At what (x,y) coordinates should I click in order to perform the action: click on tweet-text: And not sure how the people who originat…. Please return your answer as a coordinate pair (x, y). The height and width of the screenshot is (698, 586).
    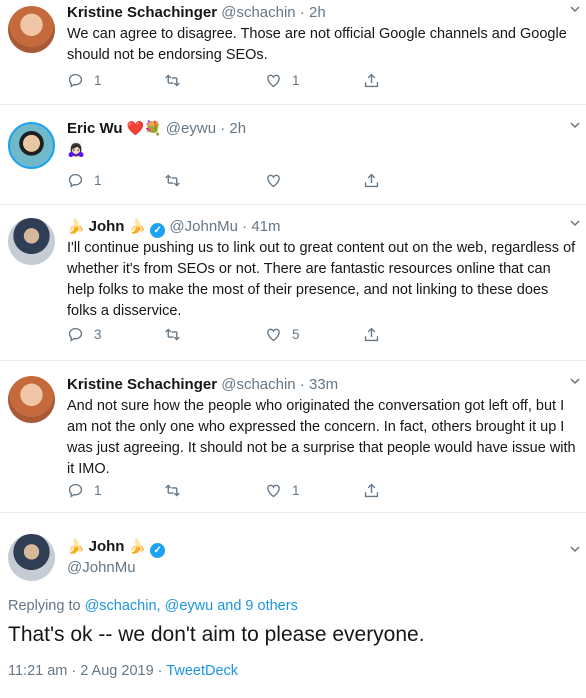
    Looking at the image, I should click on (321, 437).